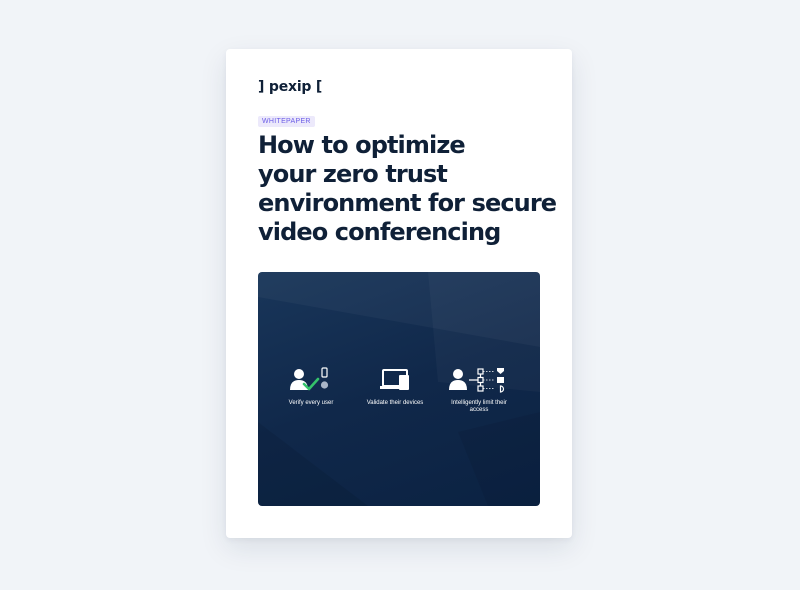 This screenshot has width=800, height=590. What do you see at coordinates (286, 121) in the screenshot?
I see `whitepaper-badge: WHITEPAPER` at bounding box center [286, 121].